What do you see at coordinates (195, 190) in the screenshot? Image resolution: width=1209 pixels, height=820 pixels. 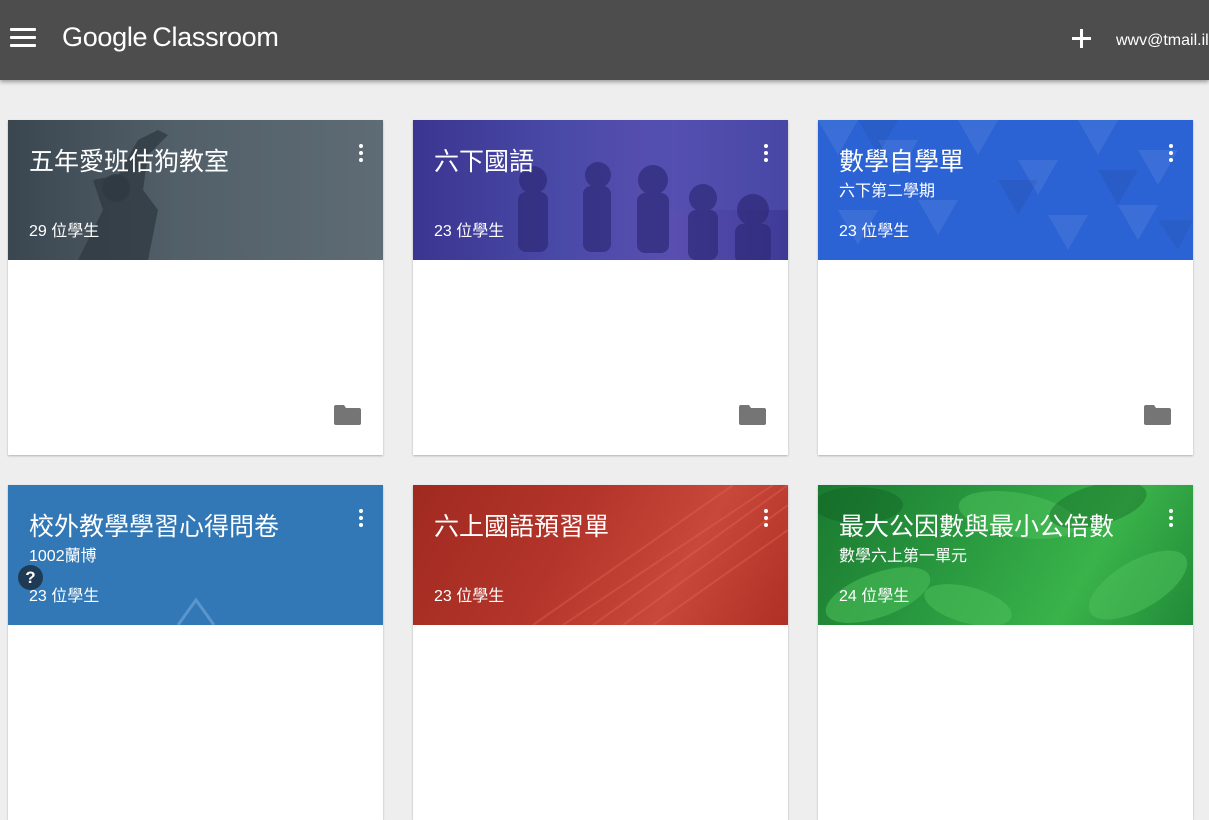 I see `class-card-header: 五年愛班估狗教室 29 位學生` at bounding box center [195, 190].